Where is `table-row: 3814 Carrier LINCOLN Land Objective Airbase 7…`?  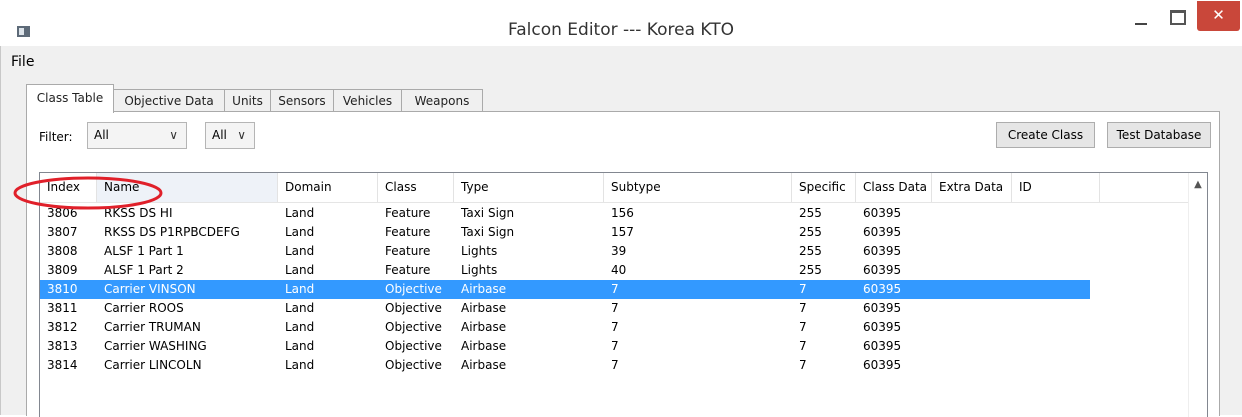 table-row: 3814 Carrier LINCOLN Land Objective Airbase 7… is located at coordinates (565, 365).